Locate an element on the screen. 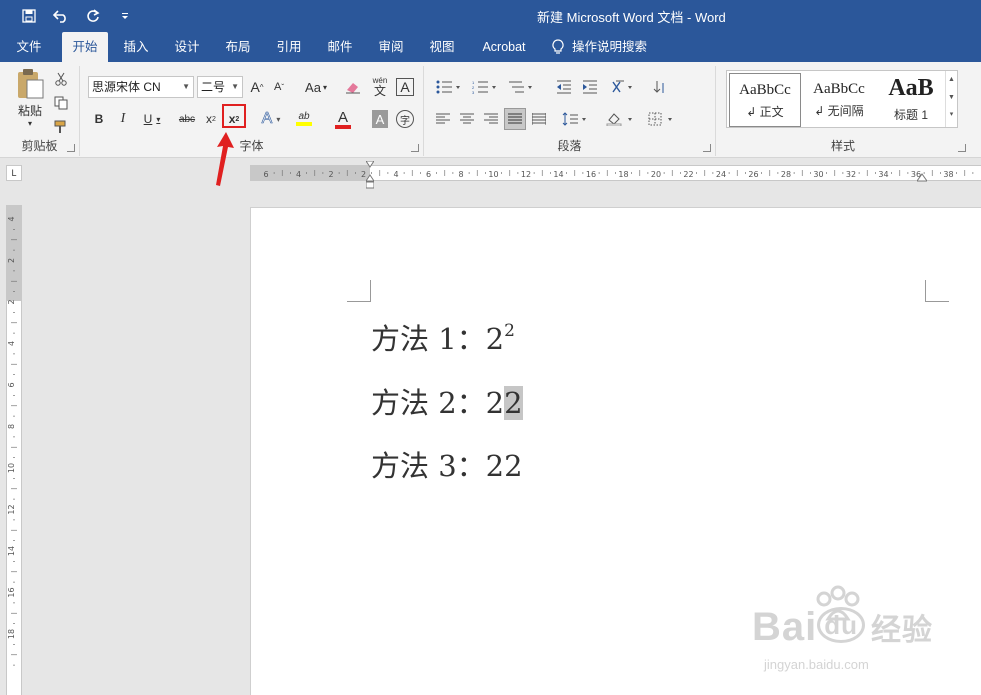  subscript-button: x2 is located at coordinates (211, 119).